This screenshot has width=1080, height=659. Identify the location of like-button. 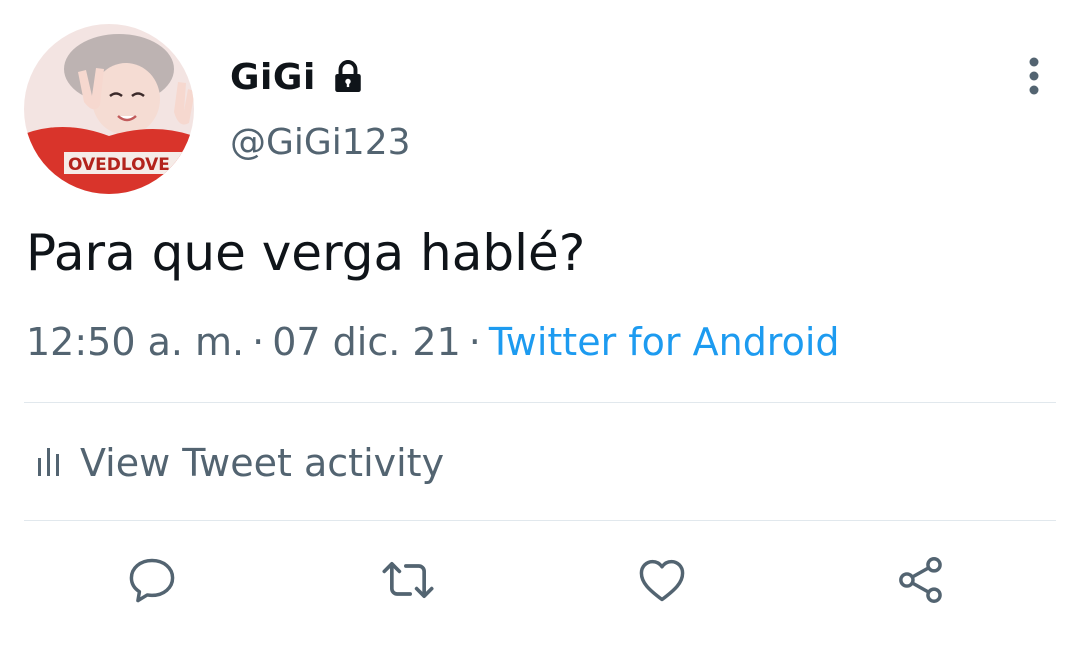
(662, 582).